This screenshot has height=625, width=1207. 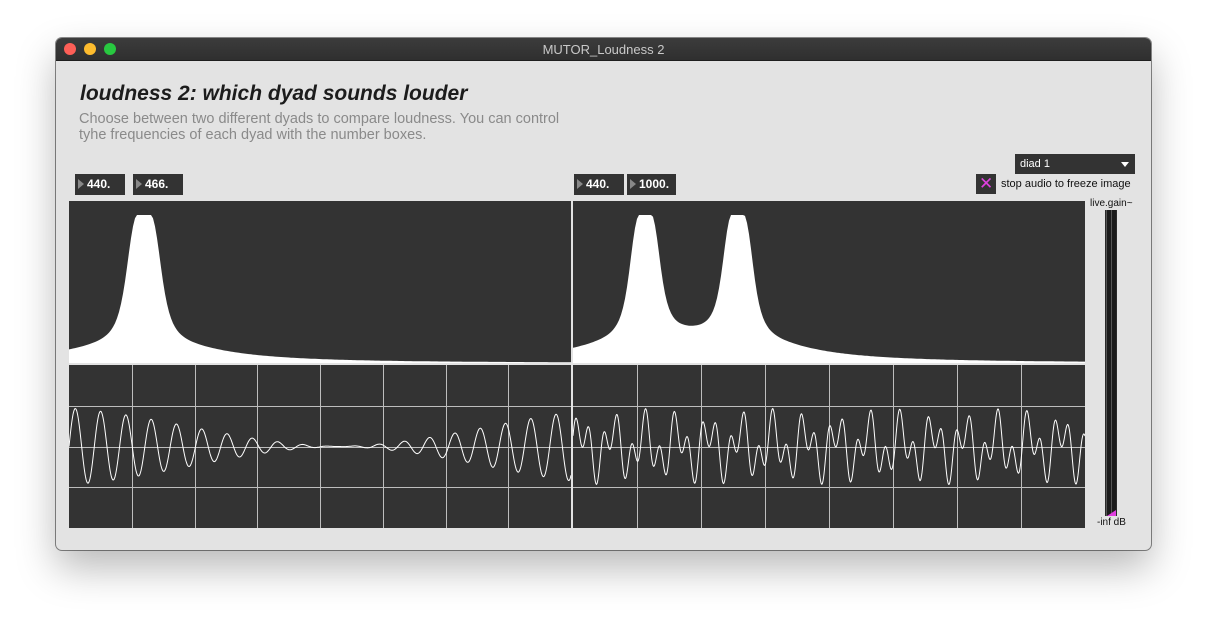 What do you see at coordinates (1125, 164) in the screenshot?
I see `chevron-down-icon` at bounding box center [1125, 164].